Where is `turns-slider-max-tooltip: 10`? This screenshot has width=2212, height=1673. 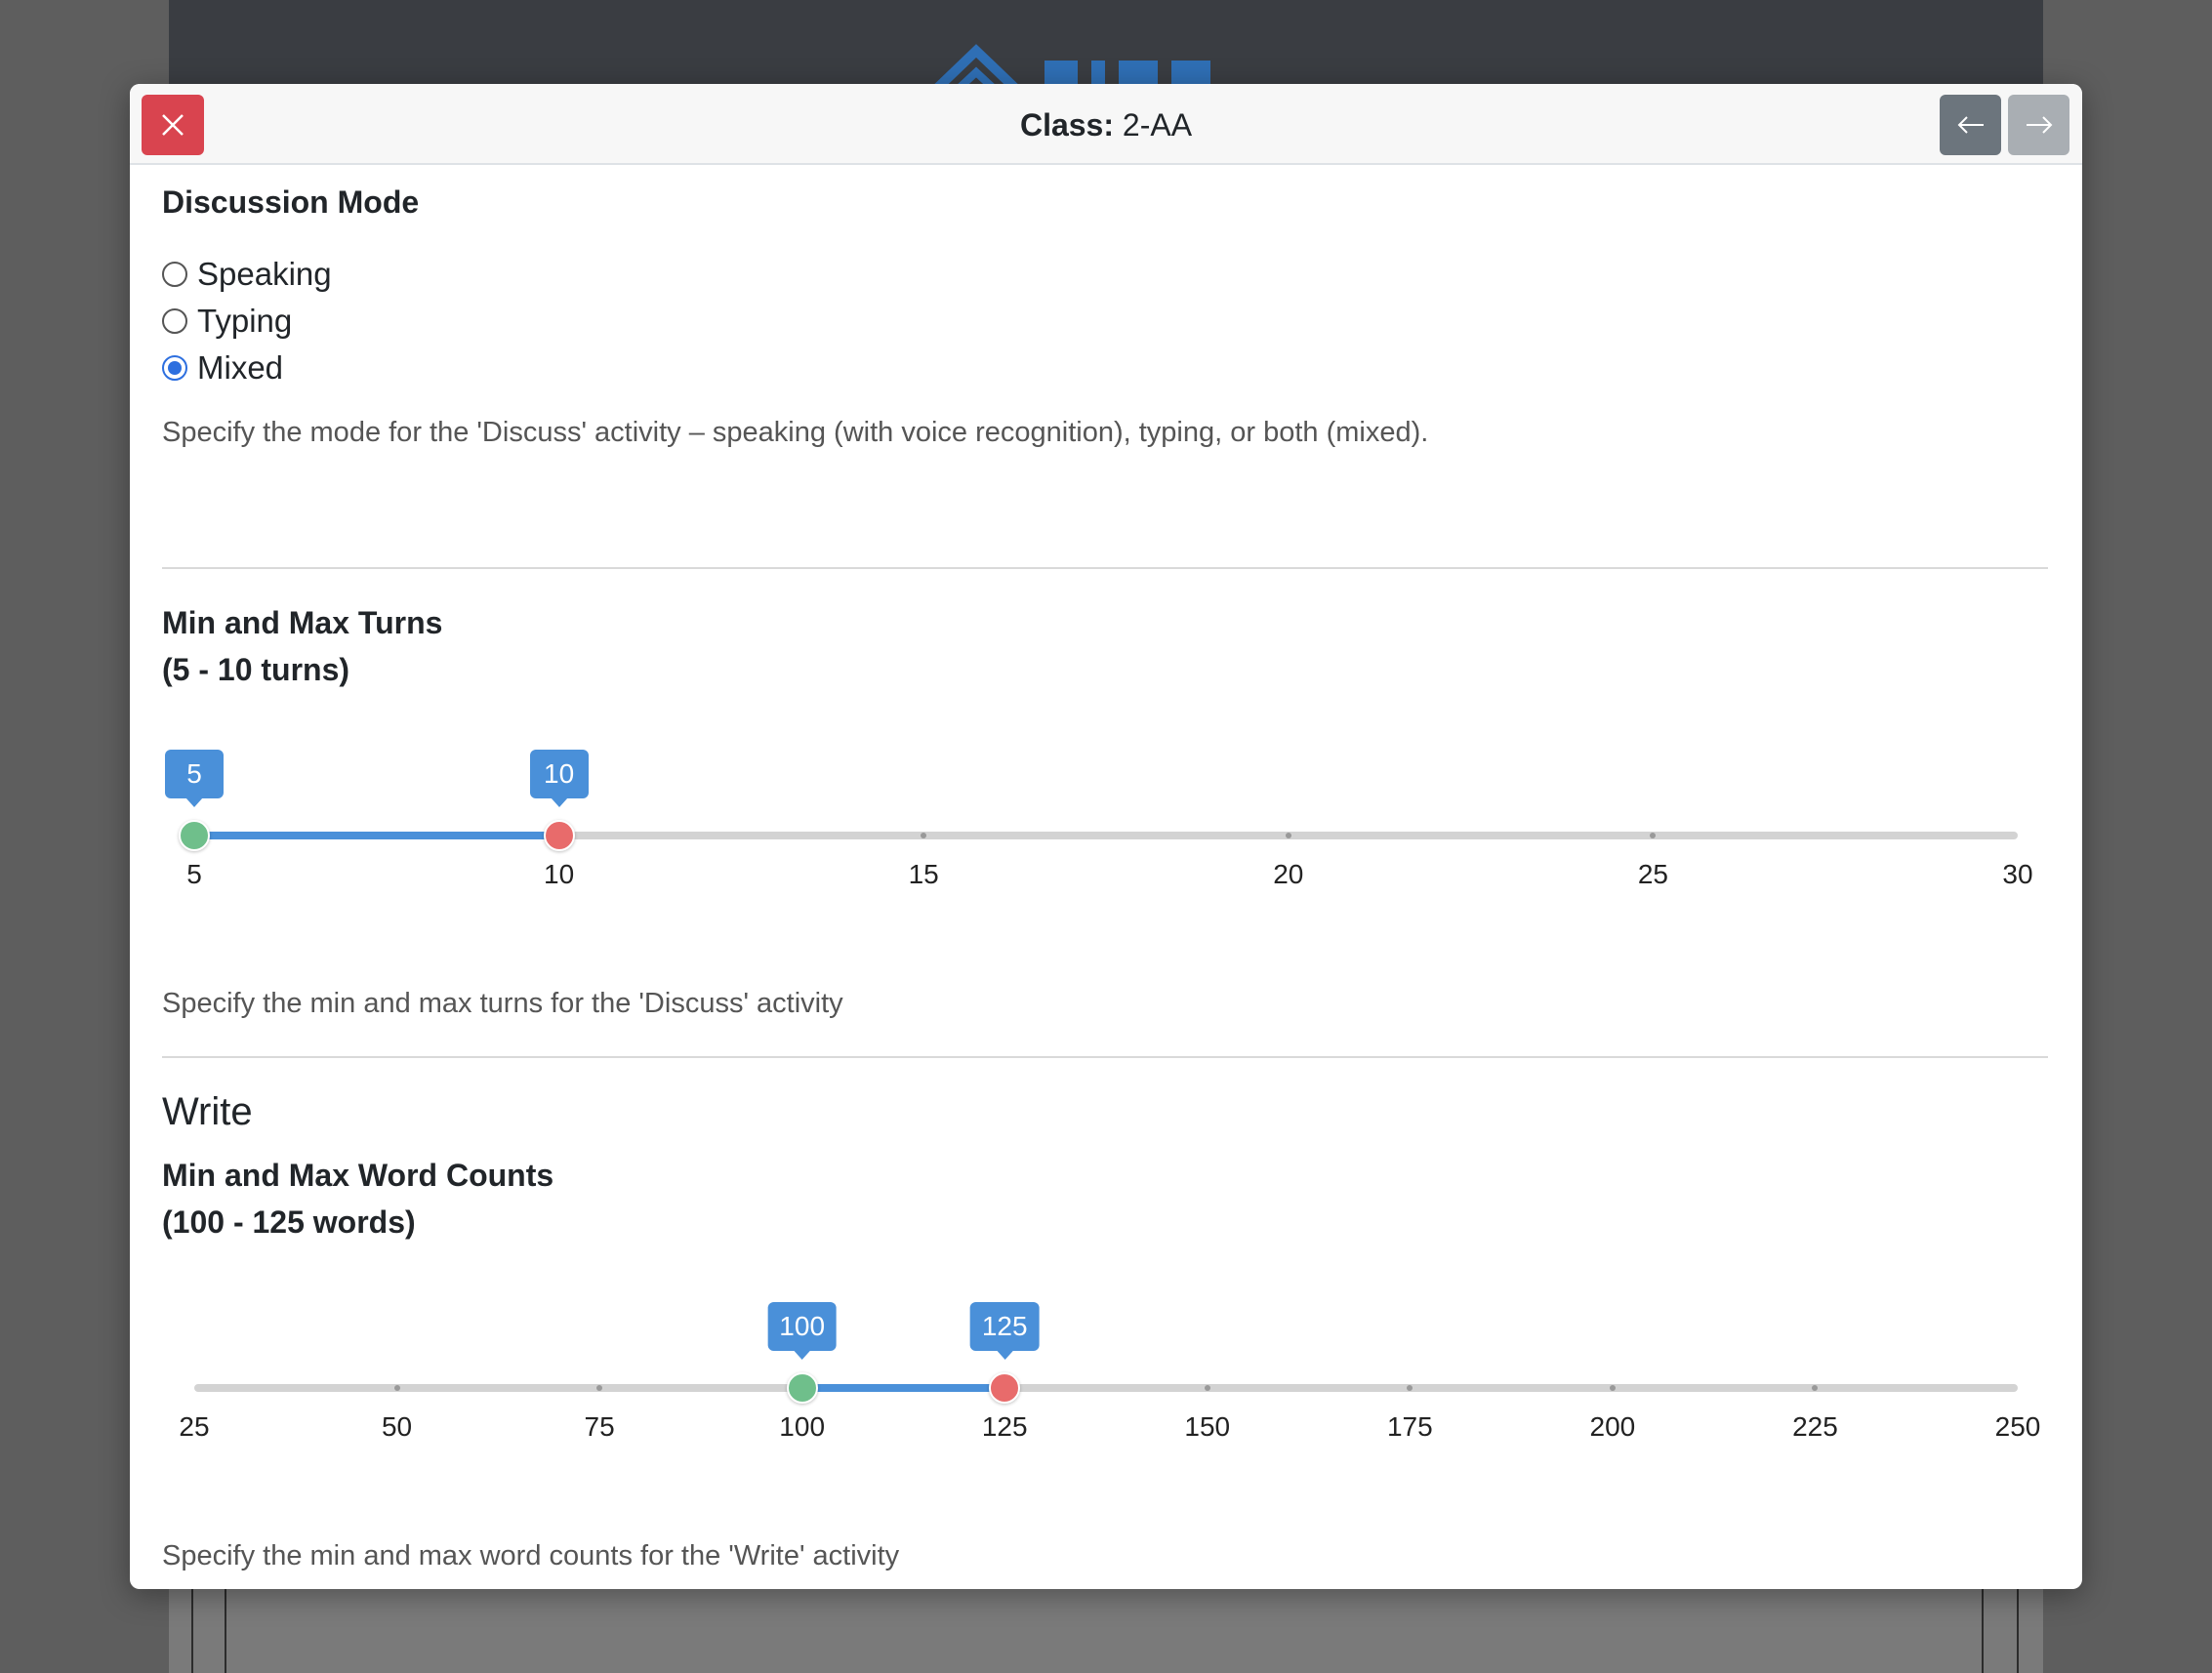
turns-slider-max-tooltip: 10 is located at coordinates (559, 779).